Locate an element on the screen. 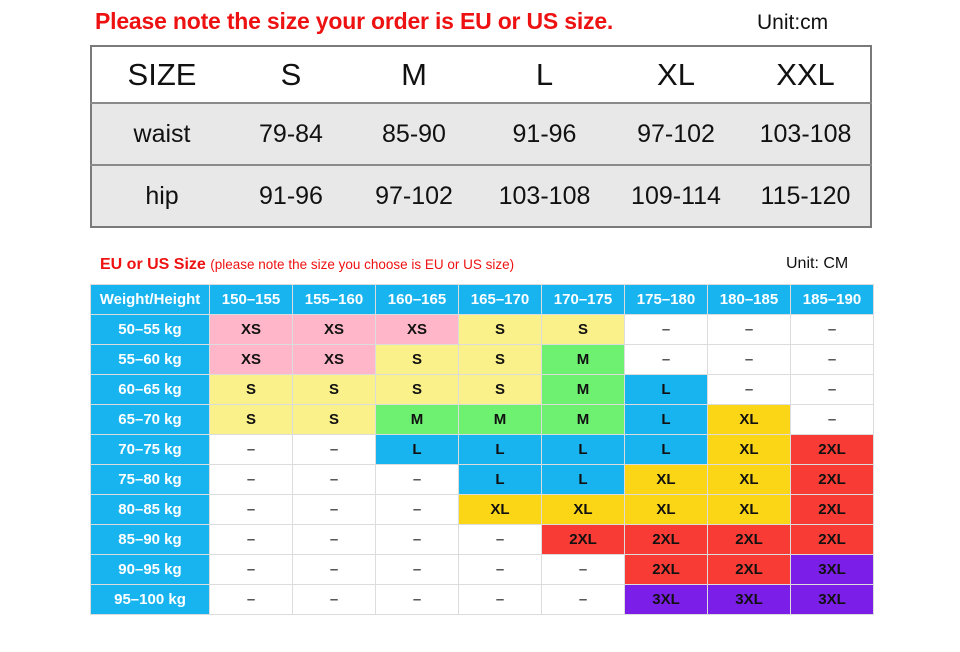 This screenshot has height=652, width=960. size-table-header-m: M is located at coordinates (414, 75).